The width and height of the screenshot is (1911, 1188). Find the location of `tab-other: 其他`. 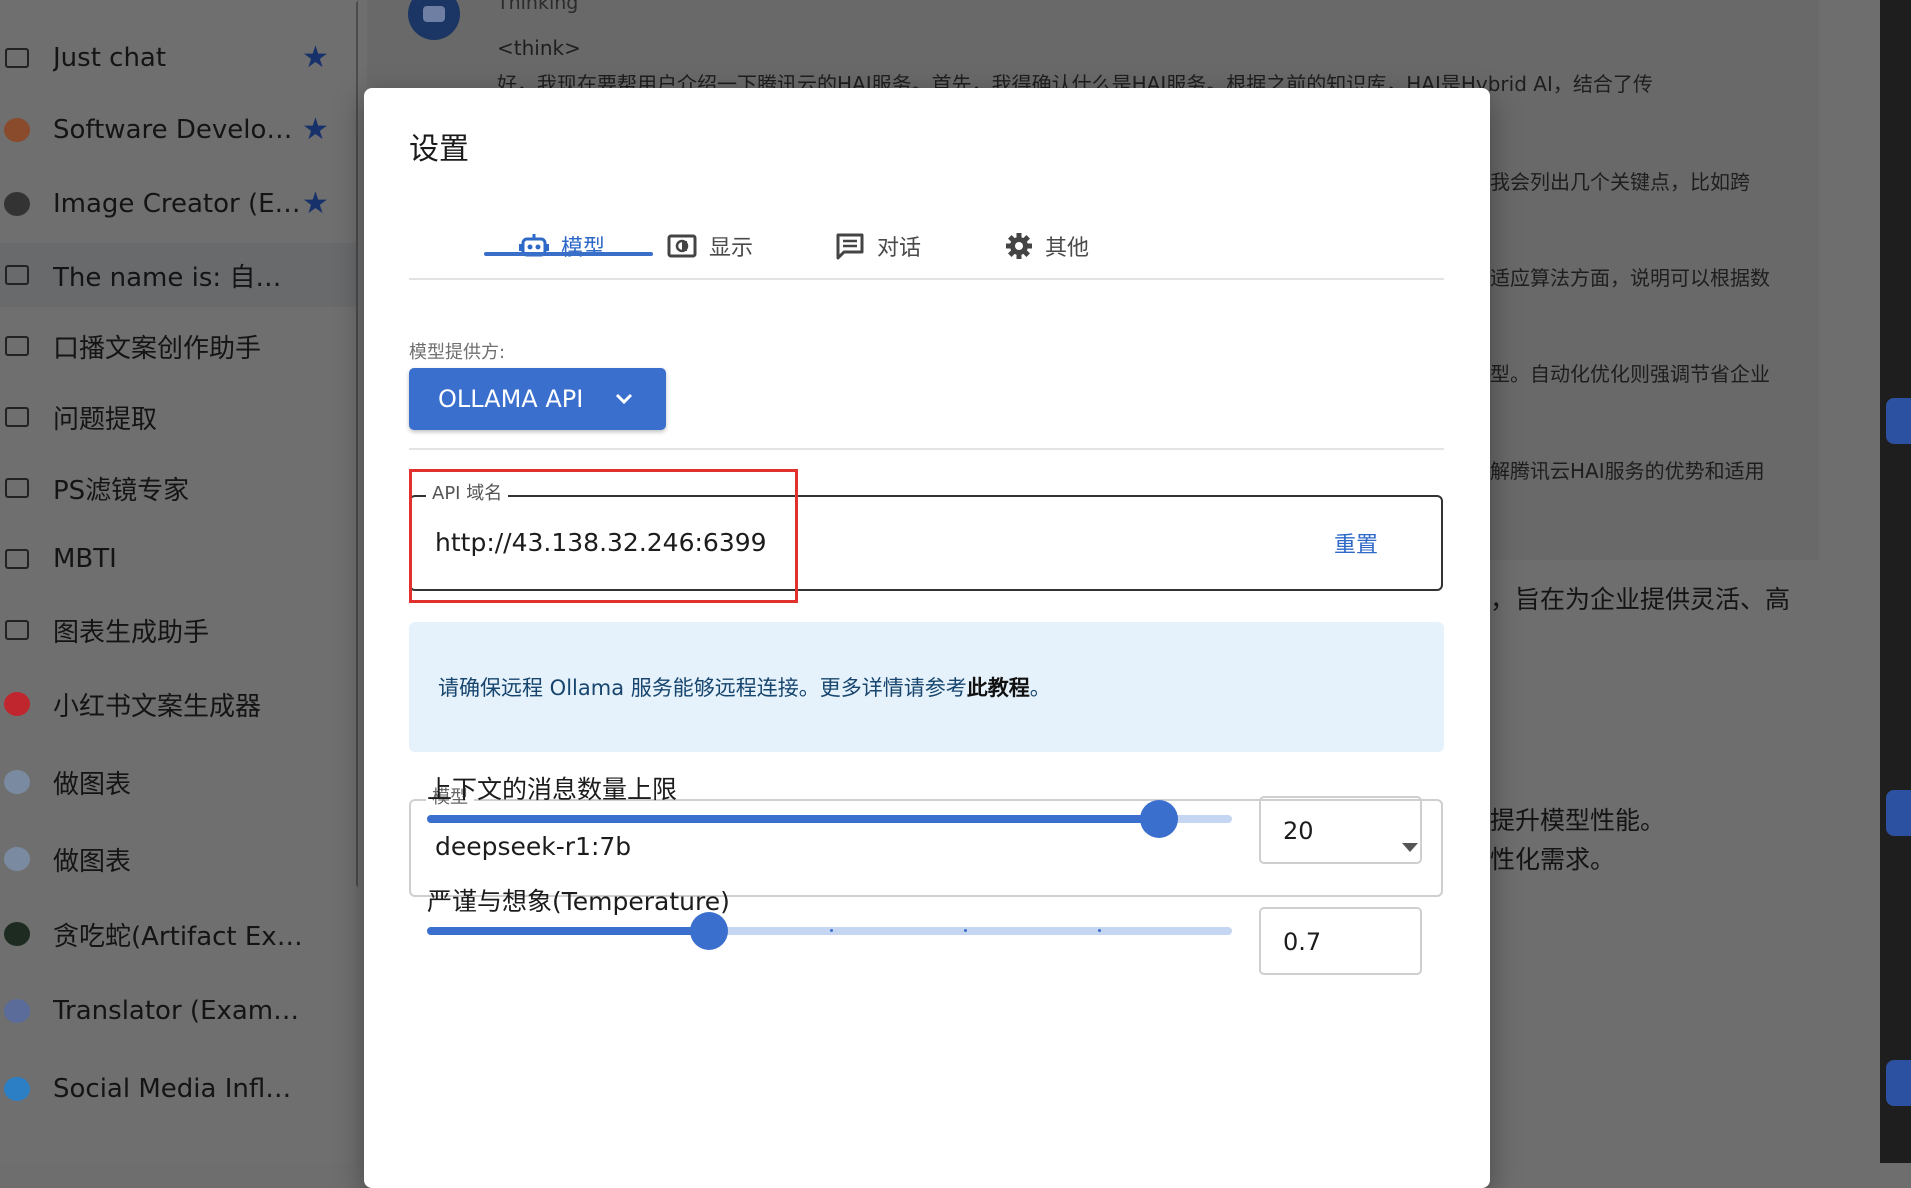

tab-other: 其他 is located at coordinates (1047, 246).